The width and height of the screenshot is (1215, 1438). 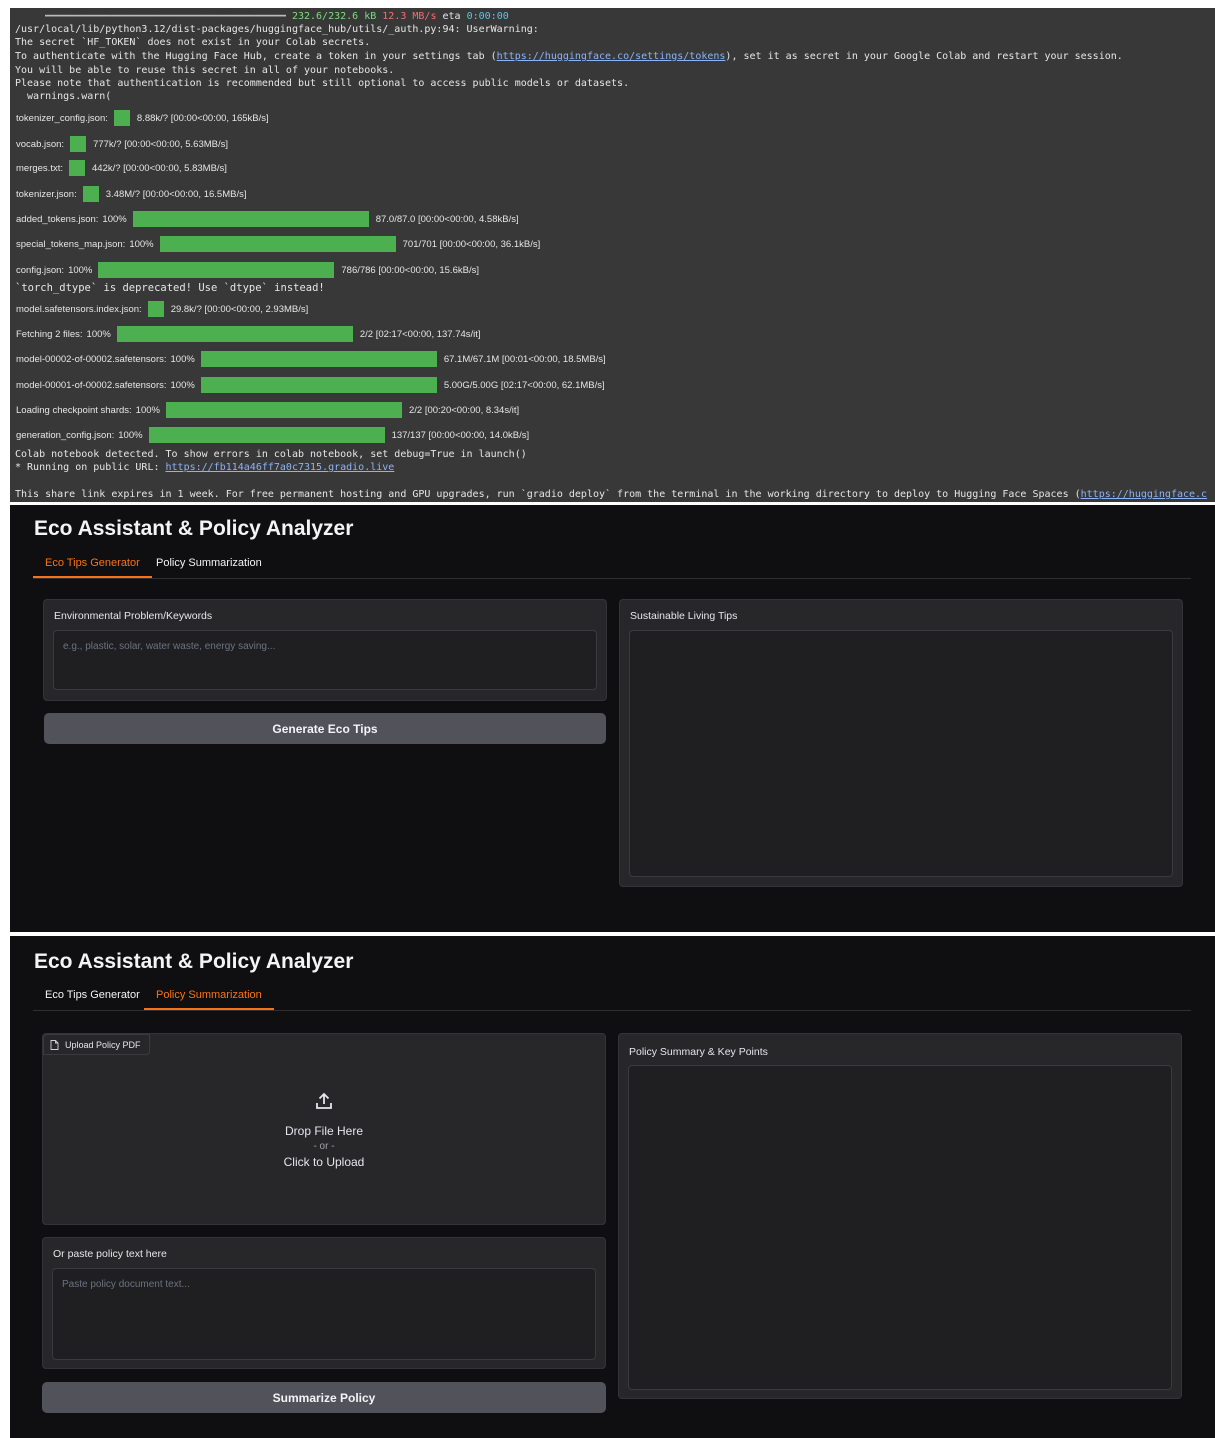 What do you see at coordinates (324, 1397) in the screenshot?
I see `summarize-policy-button: Summarize Policy` at bounding box center [324, 1397].